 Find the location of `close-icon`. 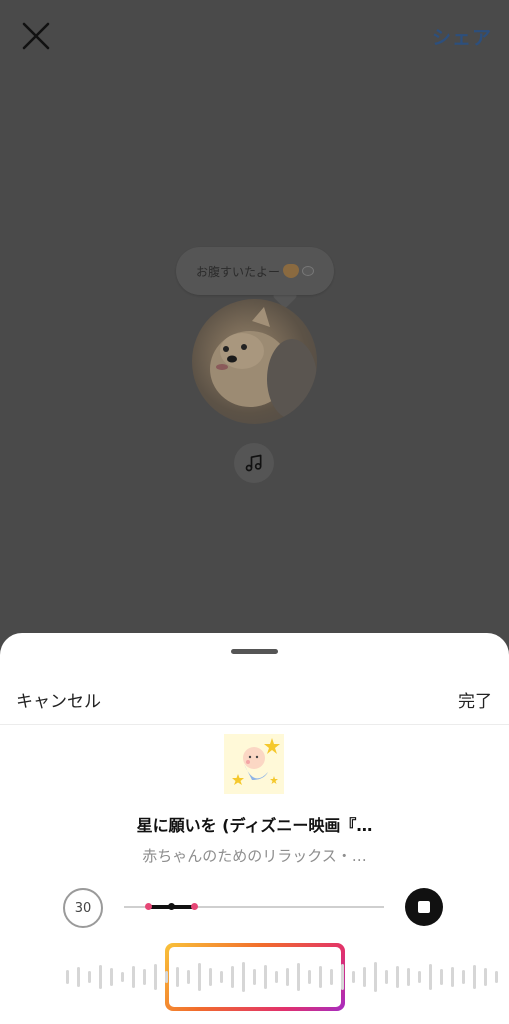

close-icon is located at coordinates (36, 36).